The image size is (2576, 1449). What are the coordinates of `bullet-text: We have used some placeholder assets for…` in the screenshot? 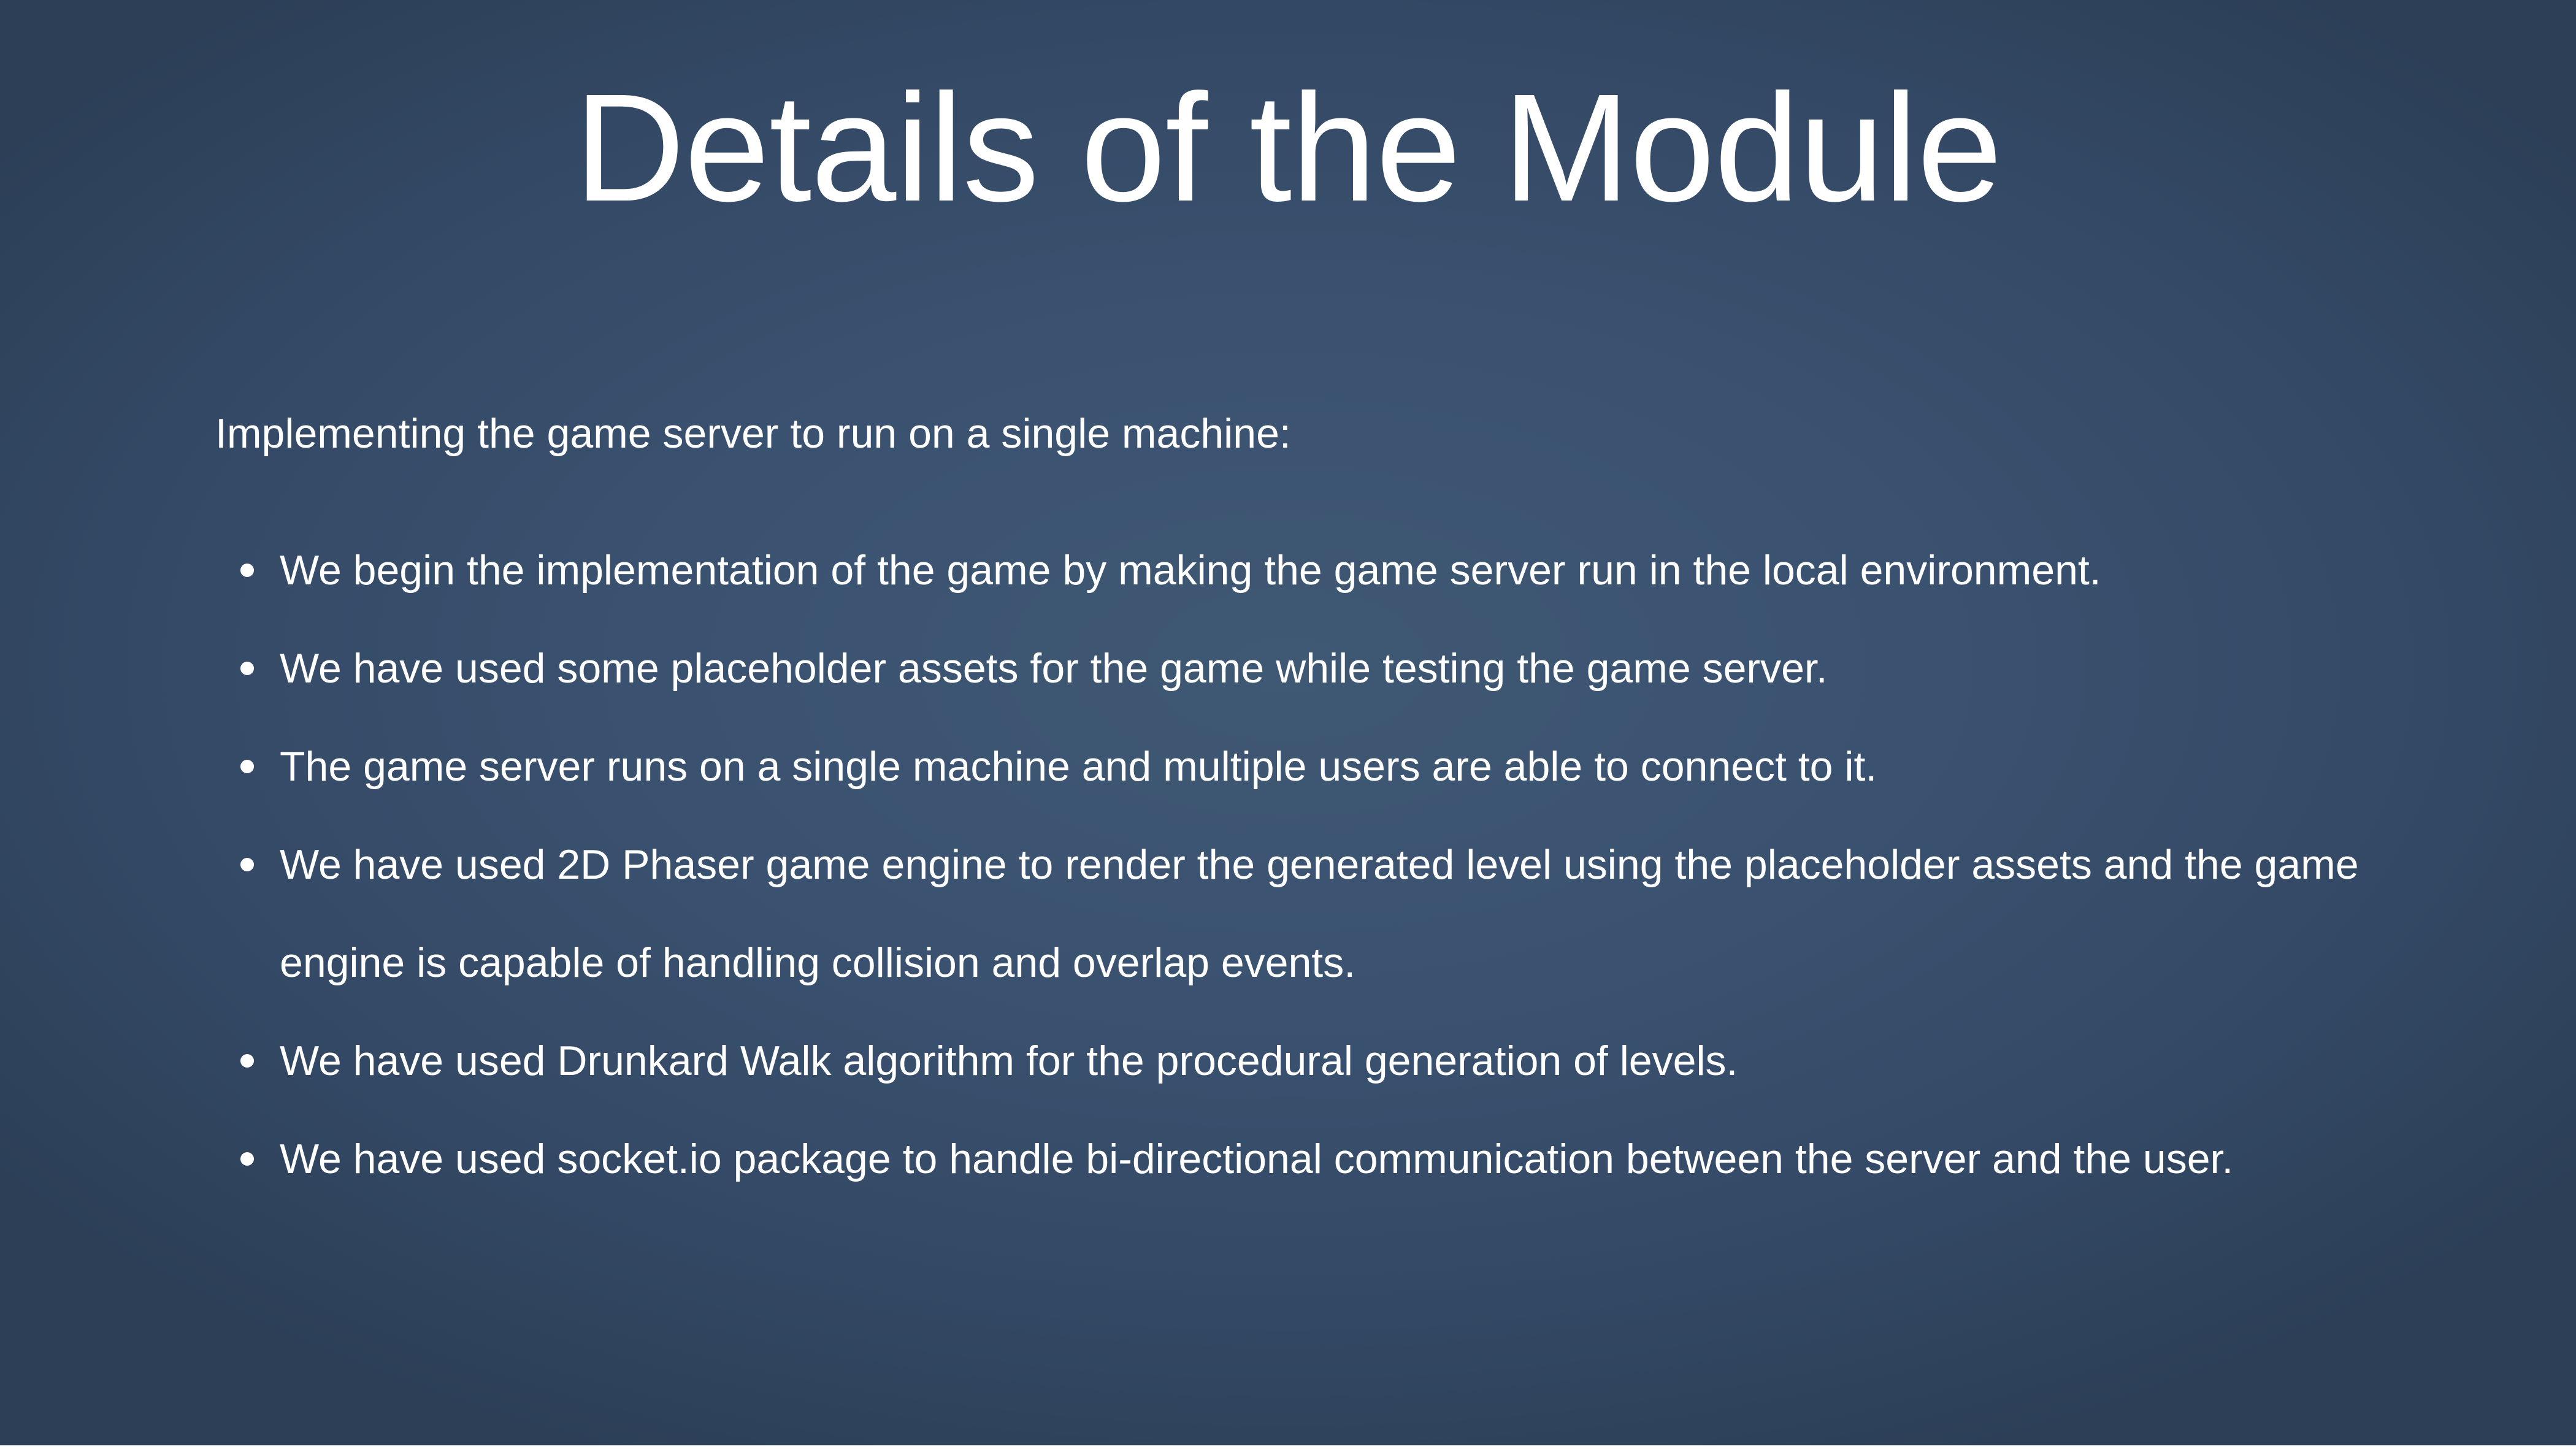 It's located at (1054, 668).